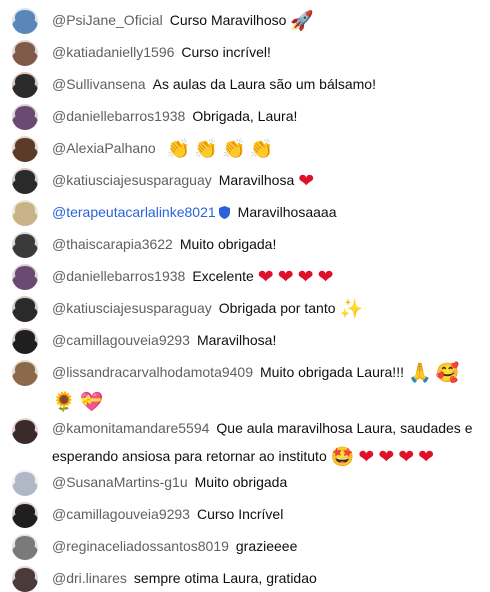 This screenshot has width=490, height=592. Describe the element at coordinates (351, 309) in the screenshot. I see `sparkles-emoji-icon: ✨` at that location.